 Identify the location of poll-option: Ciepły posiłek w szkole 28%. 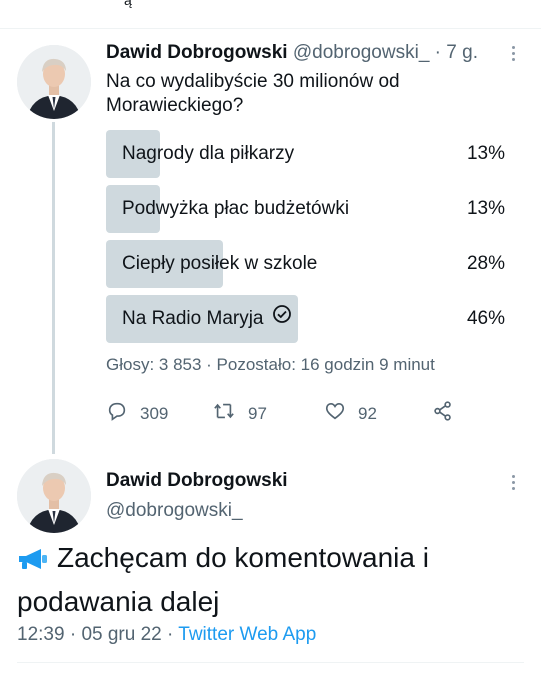
(307, 264).